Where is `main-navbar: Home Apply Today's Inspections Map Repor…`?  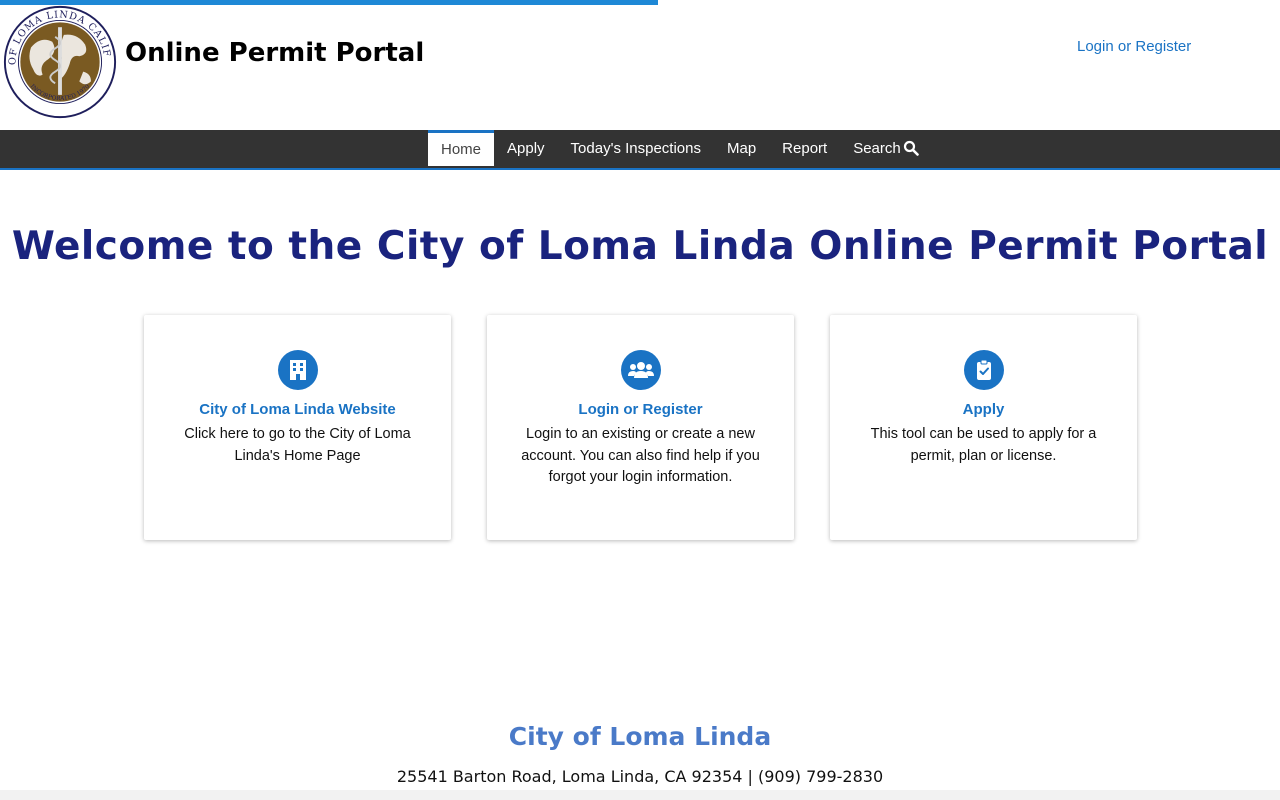
main-navbar: Home Apply Today's Inspections Map Repor… is located at coordinates (640, 150).